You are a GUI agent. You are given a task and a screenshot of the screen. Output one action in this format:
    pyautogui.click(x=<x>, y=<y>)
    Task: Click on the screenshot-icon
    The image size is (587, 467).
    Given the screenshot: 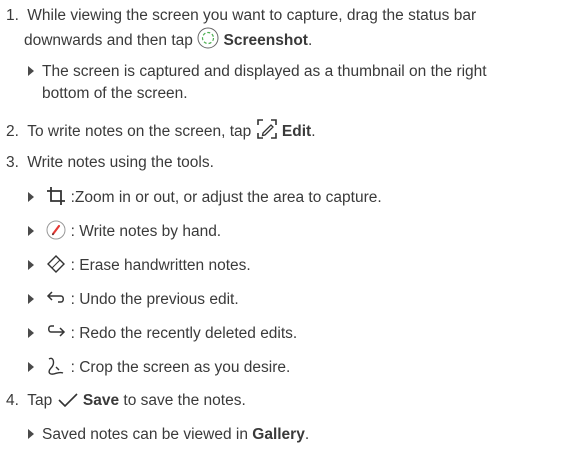 What is the action you would take?
    pyautogui.click(x=208, y=38)
    